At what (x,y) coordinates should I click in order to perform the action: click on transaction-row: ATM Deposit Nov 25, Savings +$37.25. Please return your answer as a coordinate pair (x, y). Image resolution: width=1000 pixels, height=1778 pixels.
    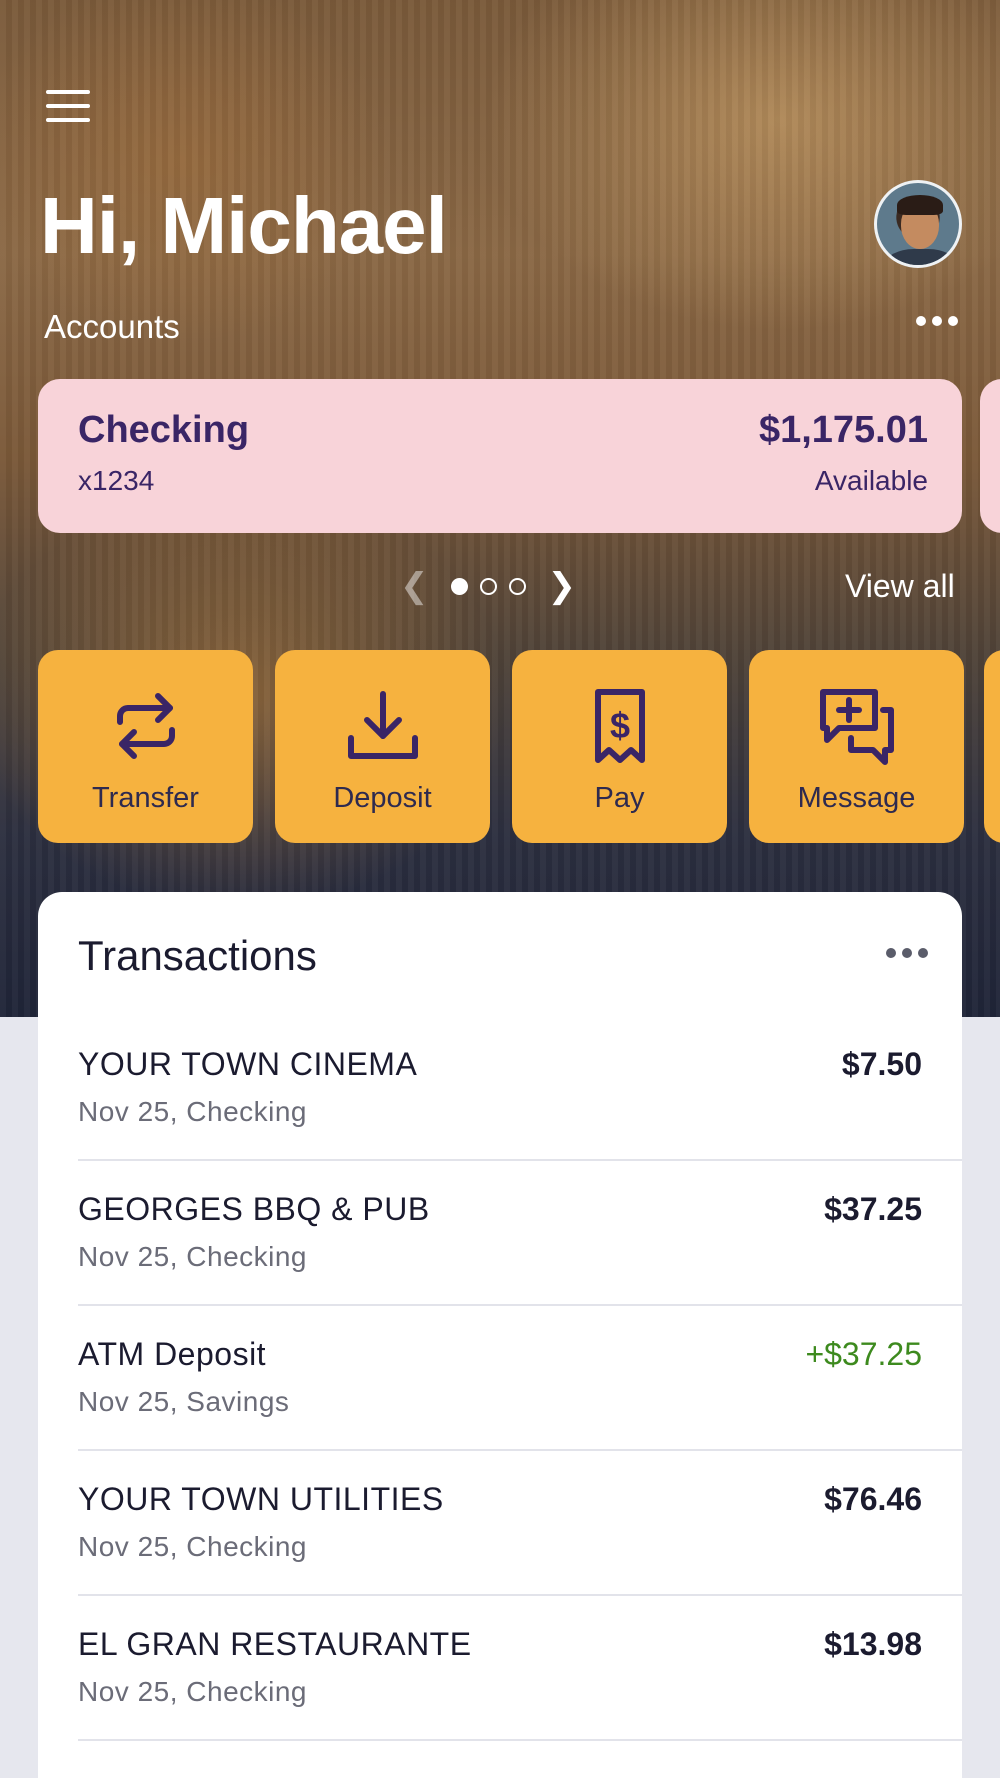
    Looking at the image, I should click on (520, 1378).